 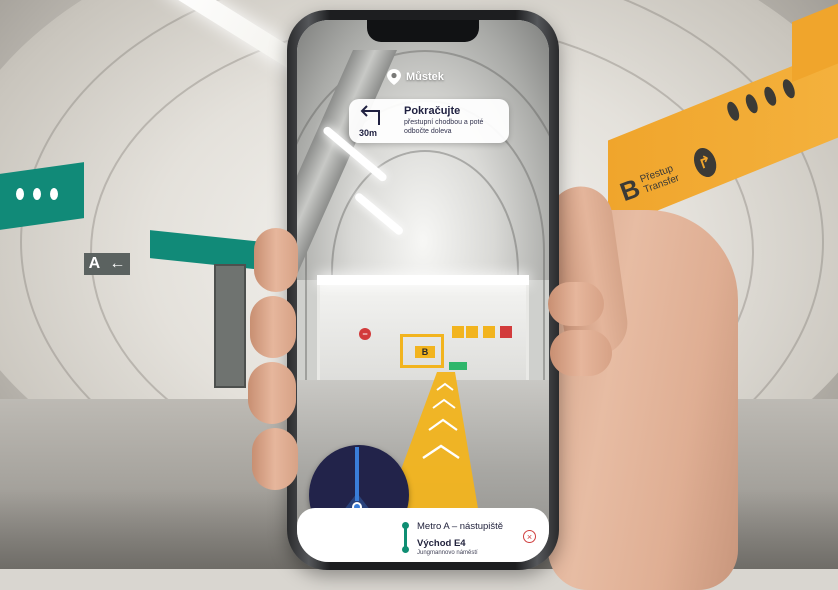 I want to click on map-pin-icon, so click(x=394, y=77).